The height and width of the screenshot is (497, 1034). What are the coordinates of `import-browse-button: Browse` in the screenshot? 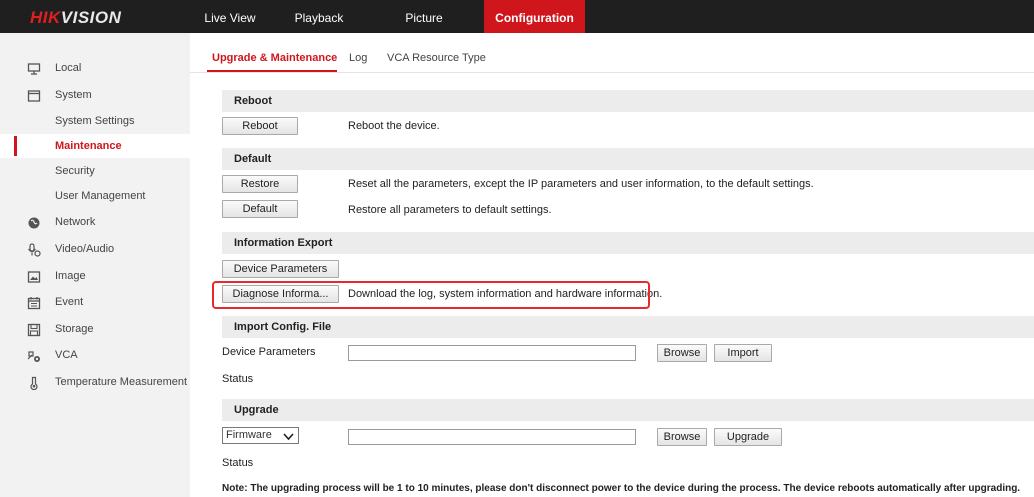 It's located at (682, 353).